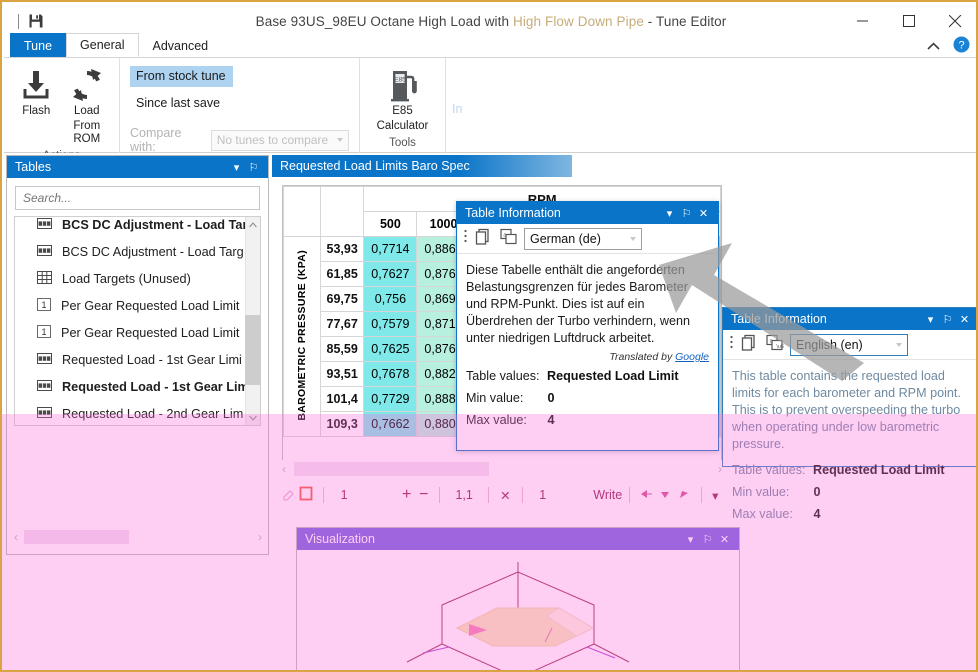 The image size is (978, 672). I want to click on search-input, so click(137, 198).